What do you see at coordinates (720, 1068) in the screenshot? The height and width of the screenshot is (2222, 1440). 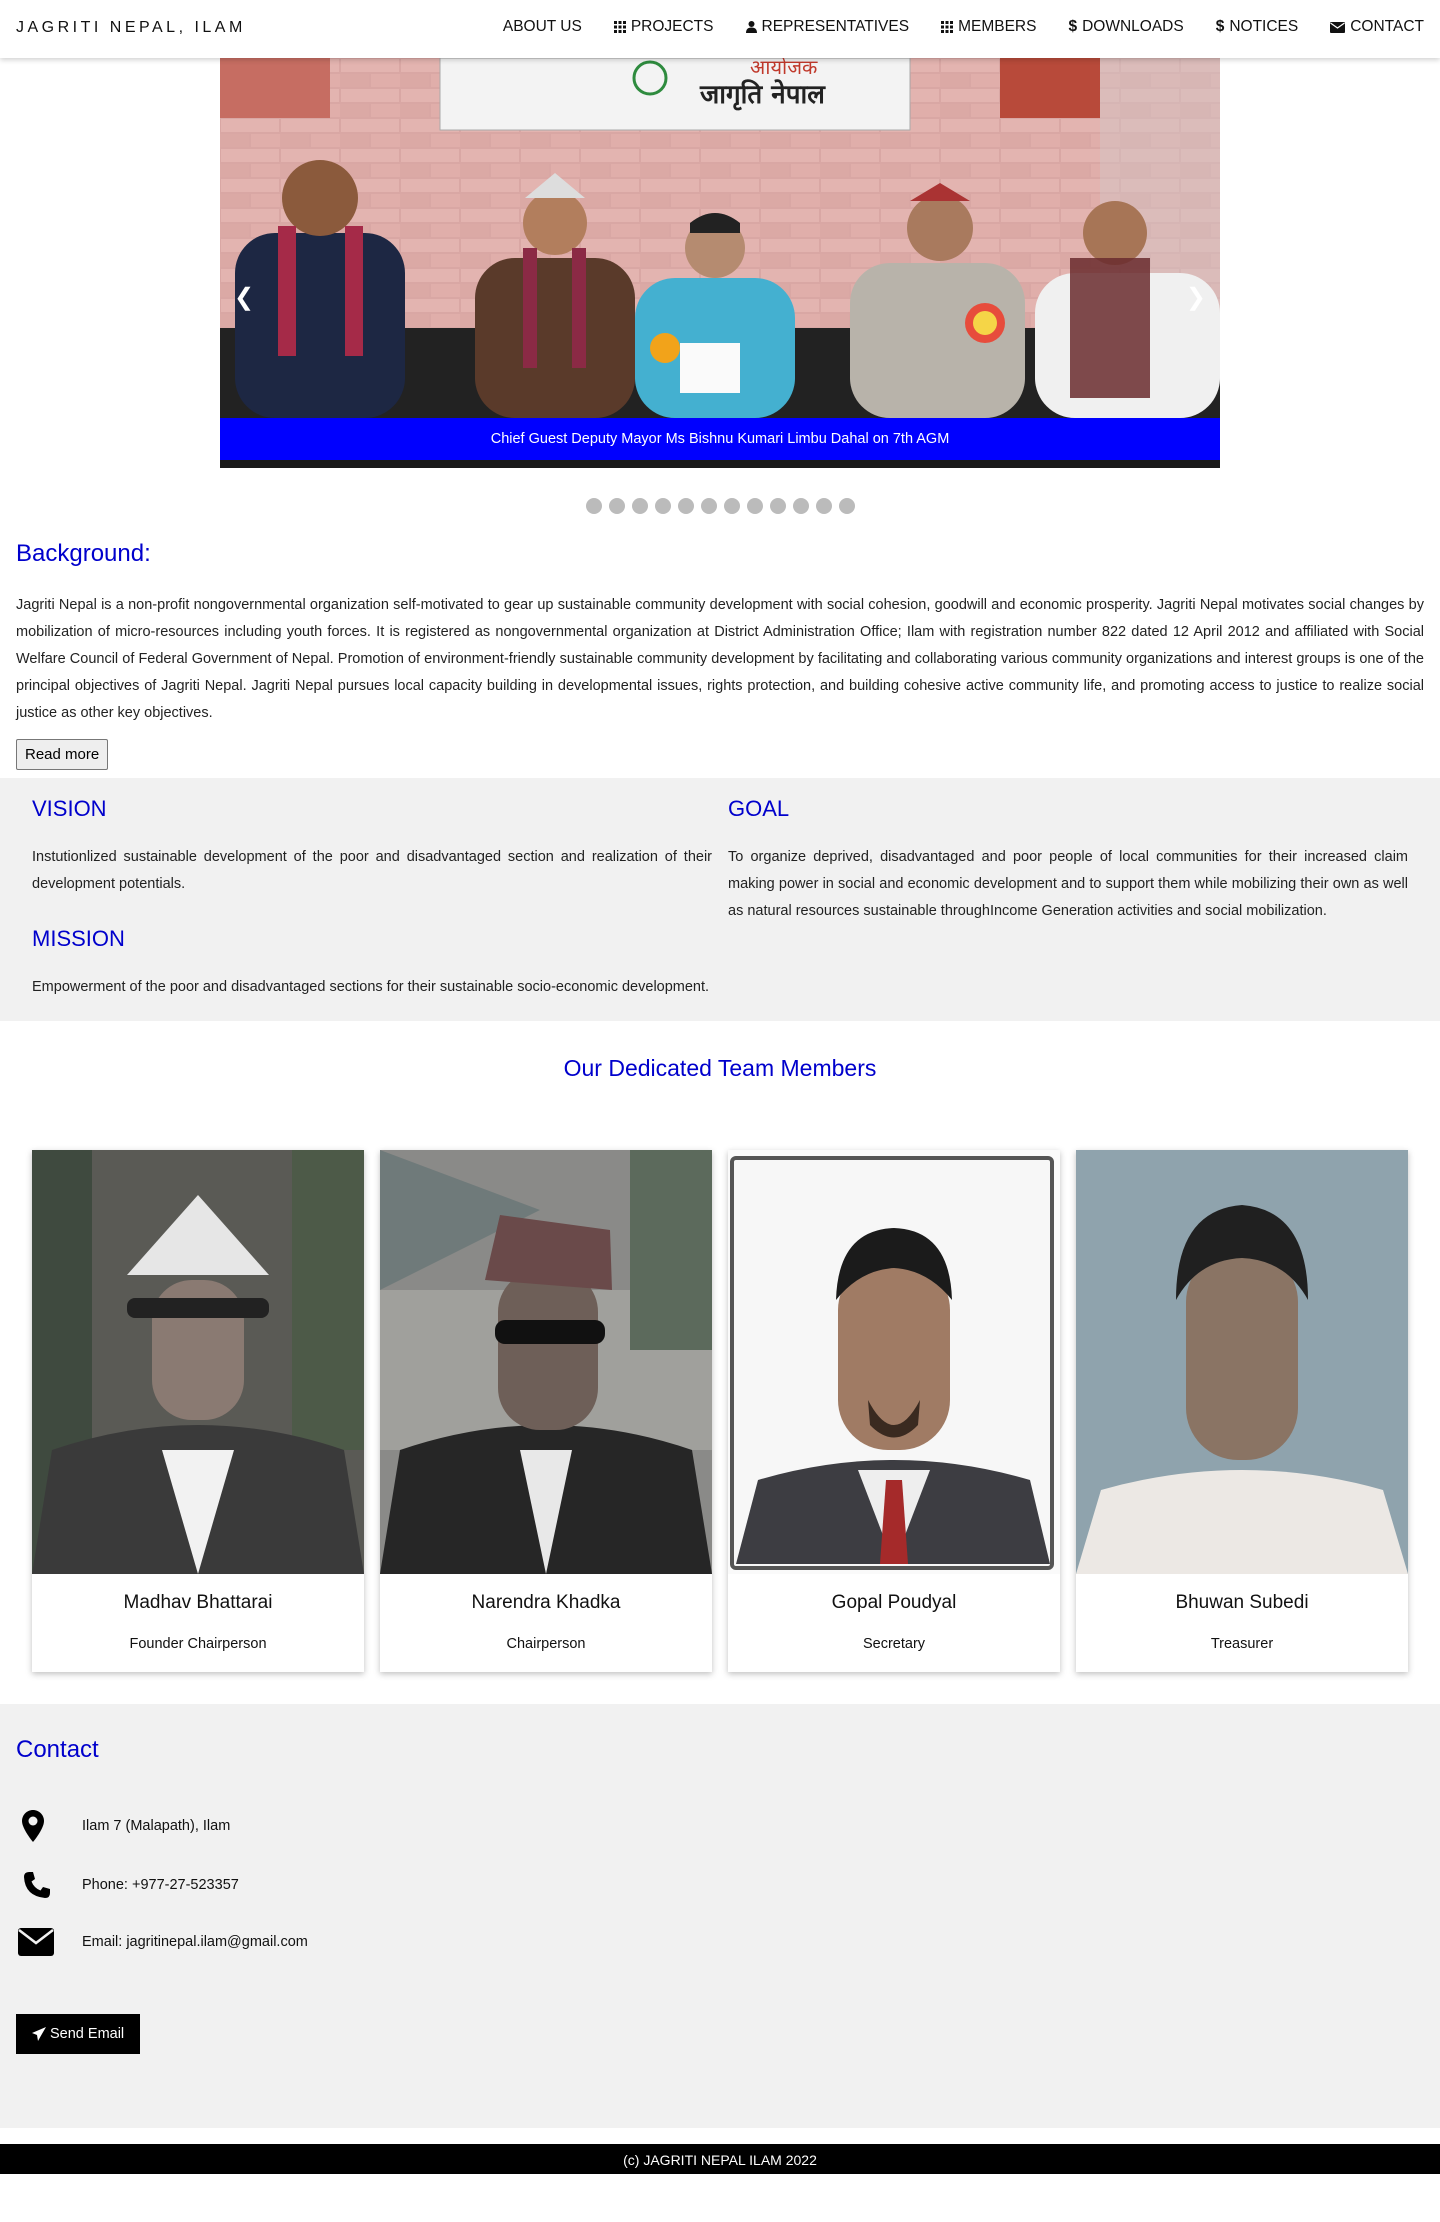 I see `team-title: Our Dedicated Team Members` at bounding box center [720, 1068].